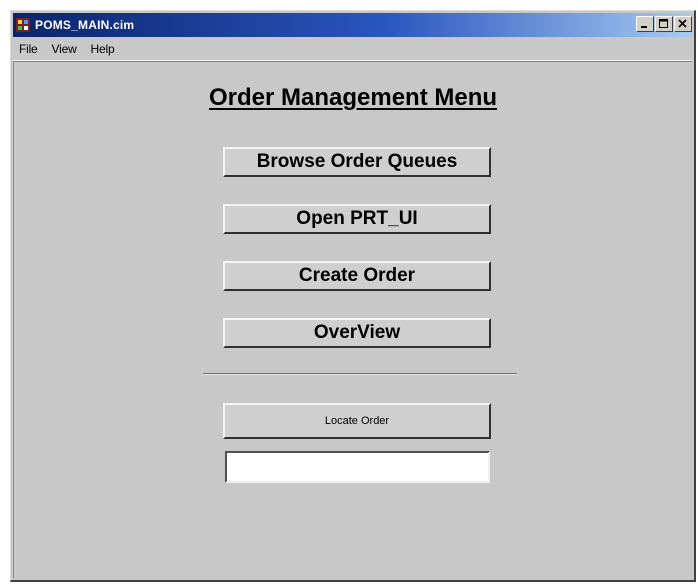 The width and height of the screenshot is (698, 584). I want to click on separator-line, so click(360, 374).